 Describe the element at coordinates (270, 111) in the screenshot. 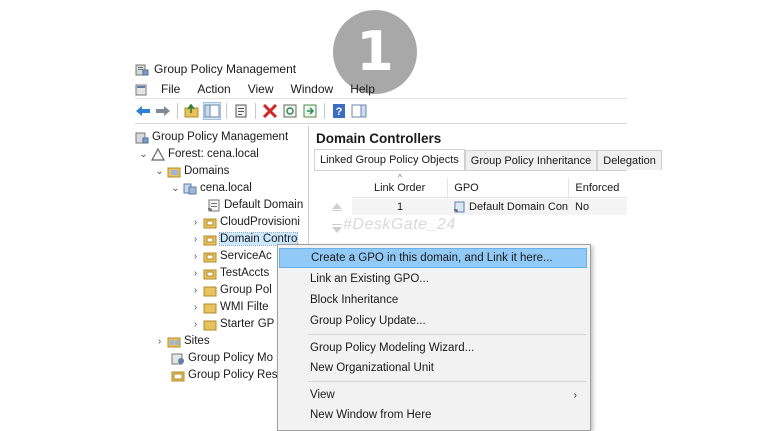

I see `delete-icon` at that location.